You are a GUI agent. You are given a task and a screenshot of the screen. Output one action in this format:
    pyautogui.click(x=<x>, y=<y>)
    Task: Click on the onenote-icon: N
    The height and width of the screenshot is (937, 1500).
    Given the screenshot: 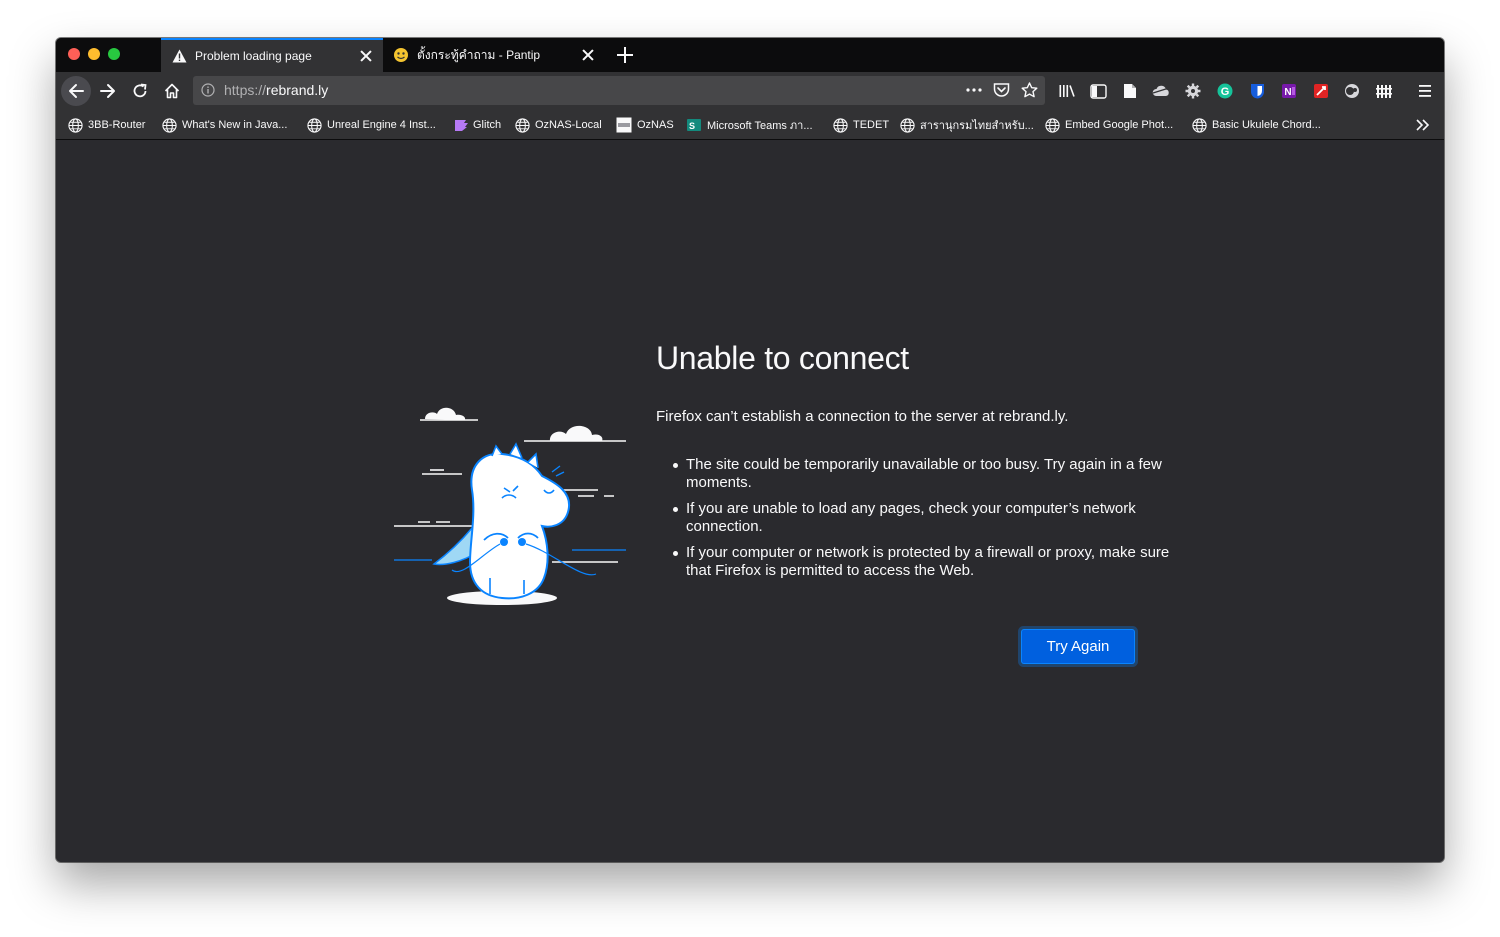 What is the action you would take?
    pyautogui.click(x=1289, y=91)
    